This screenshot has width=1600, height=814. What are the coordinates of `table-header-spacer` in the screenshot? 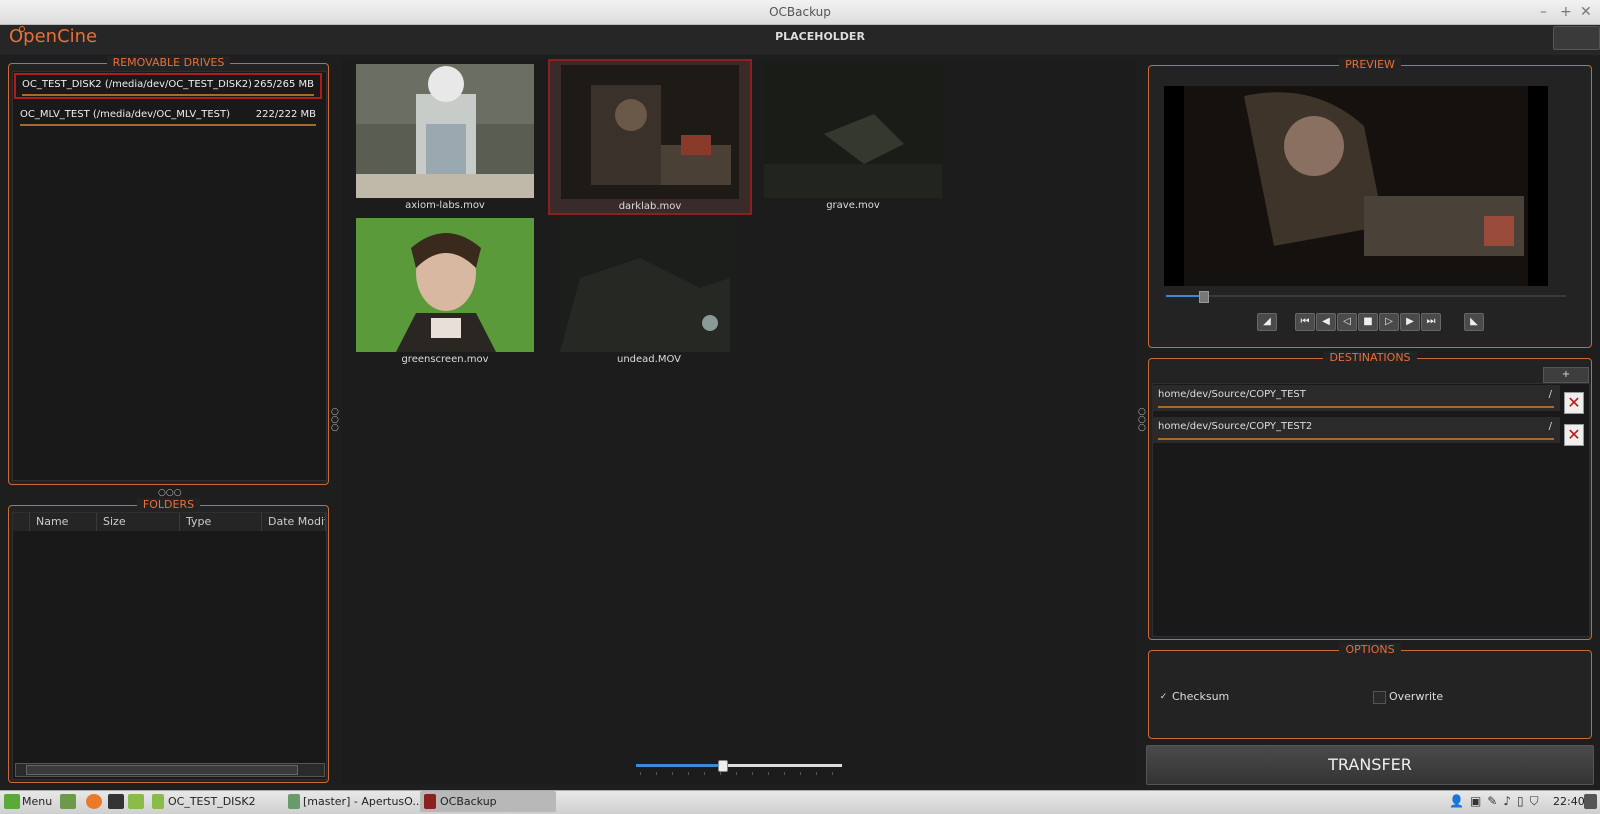 It's located at (21, 522).